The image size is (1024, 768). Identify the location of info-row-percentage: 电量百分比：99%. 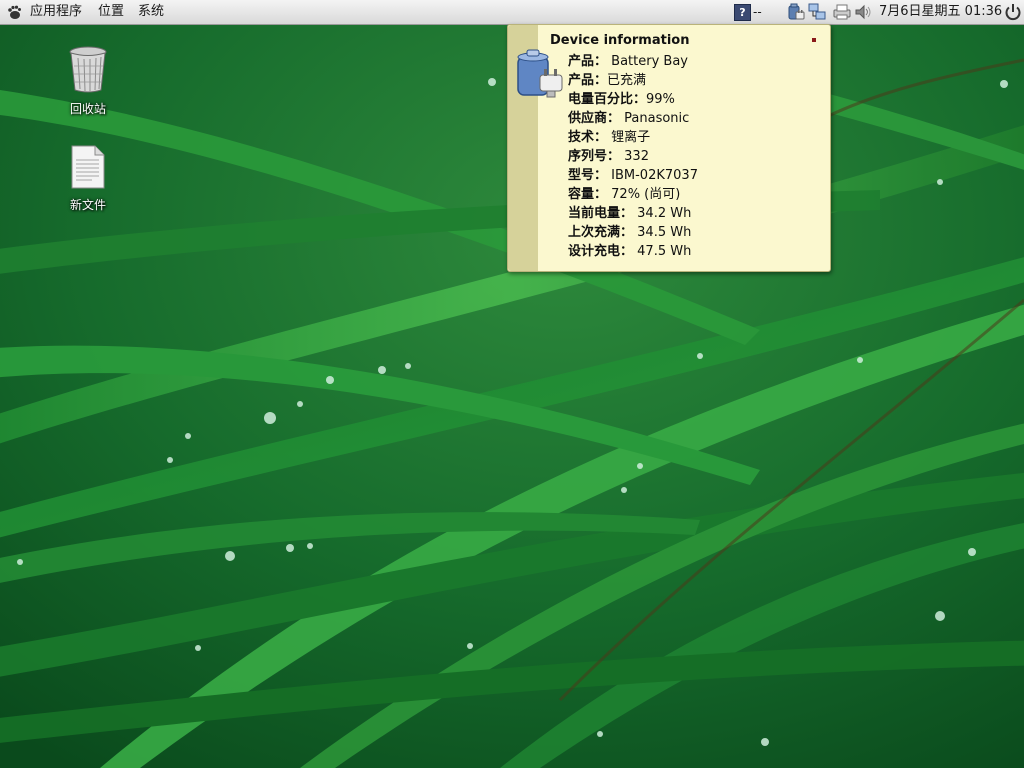
(633, 99).